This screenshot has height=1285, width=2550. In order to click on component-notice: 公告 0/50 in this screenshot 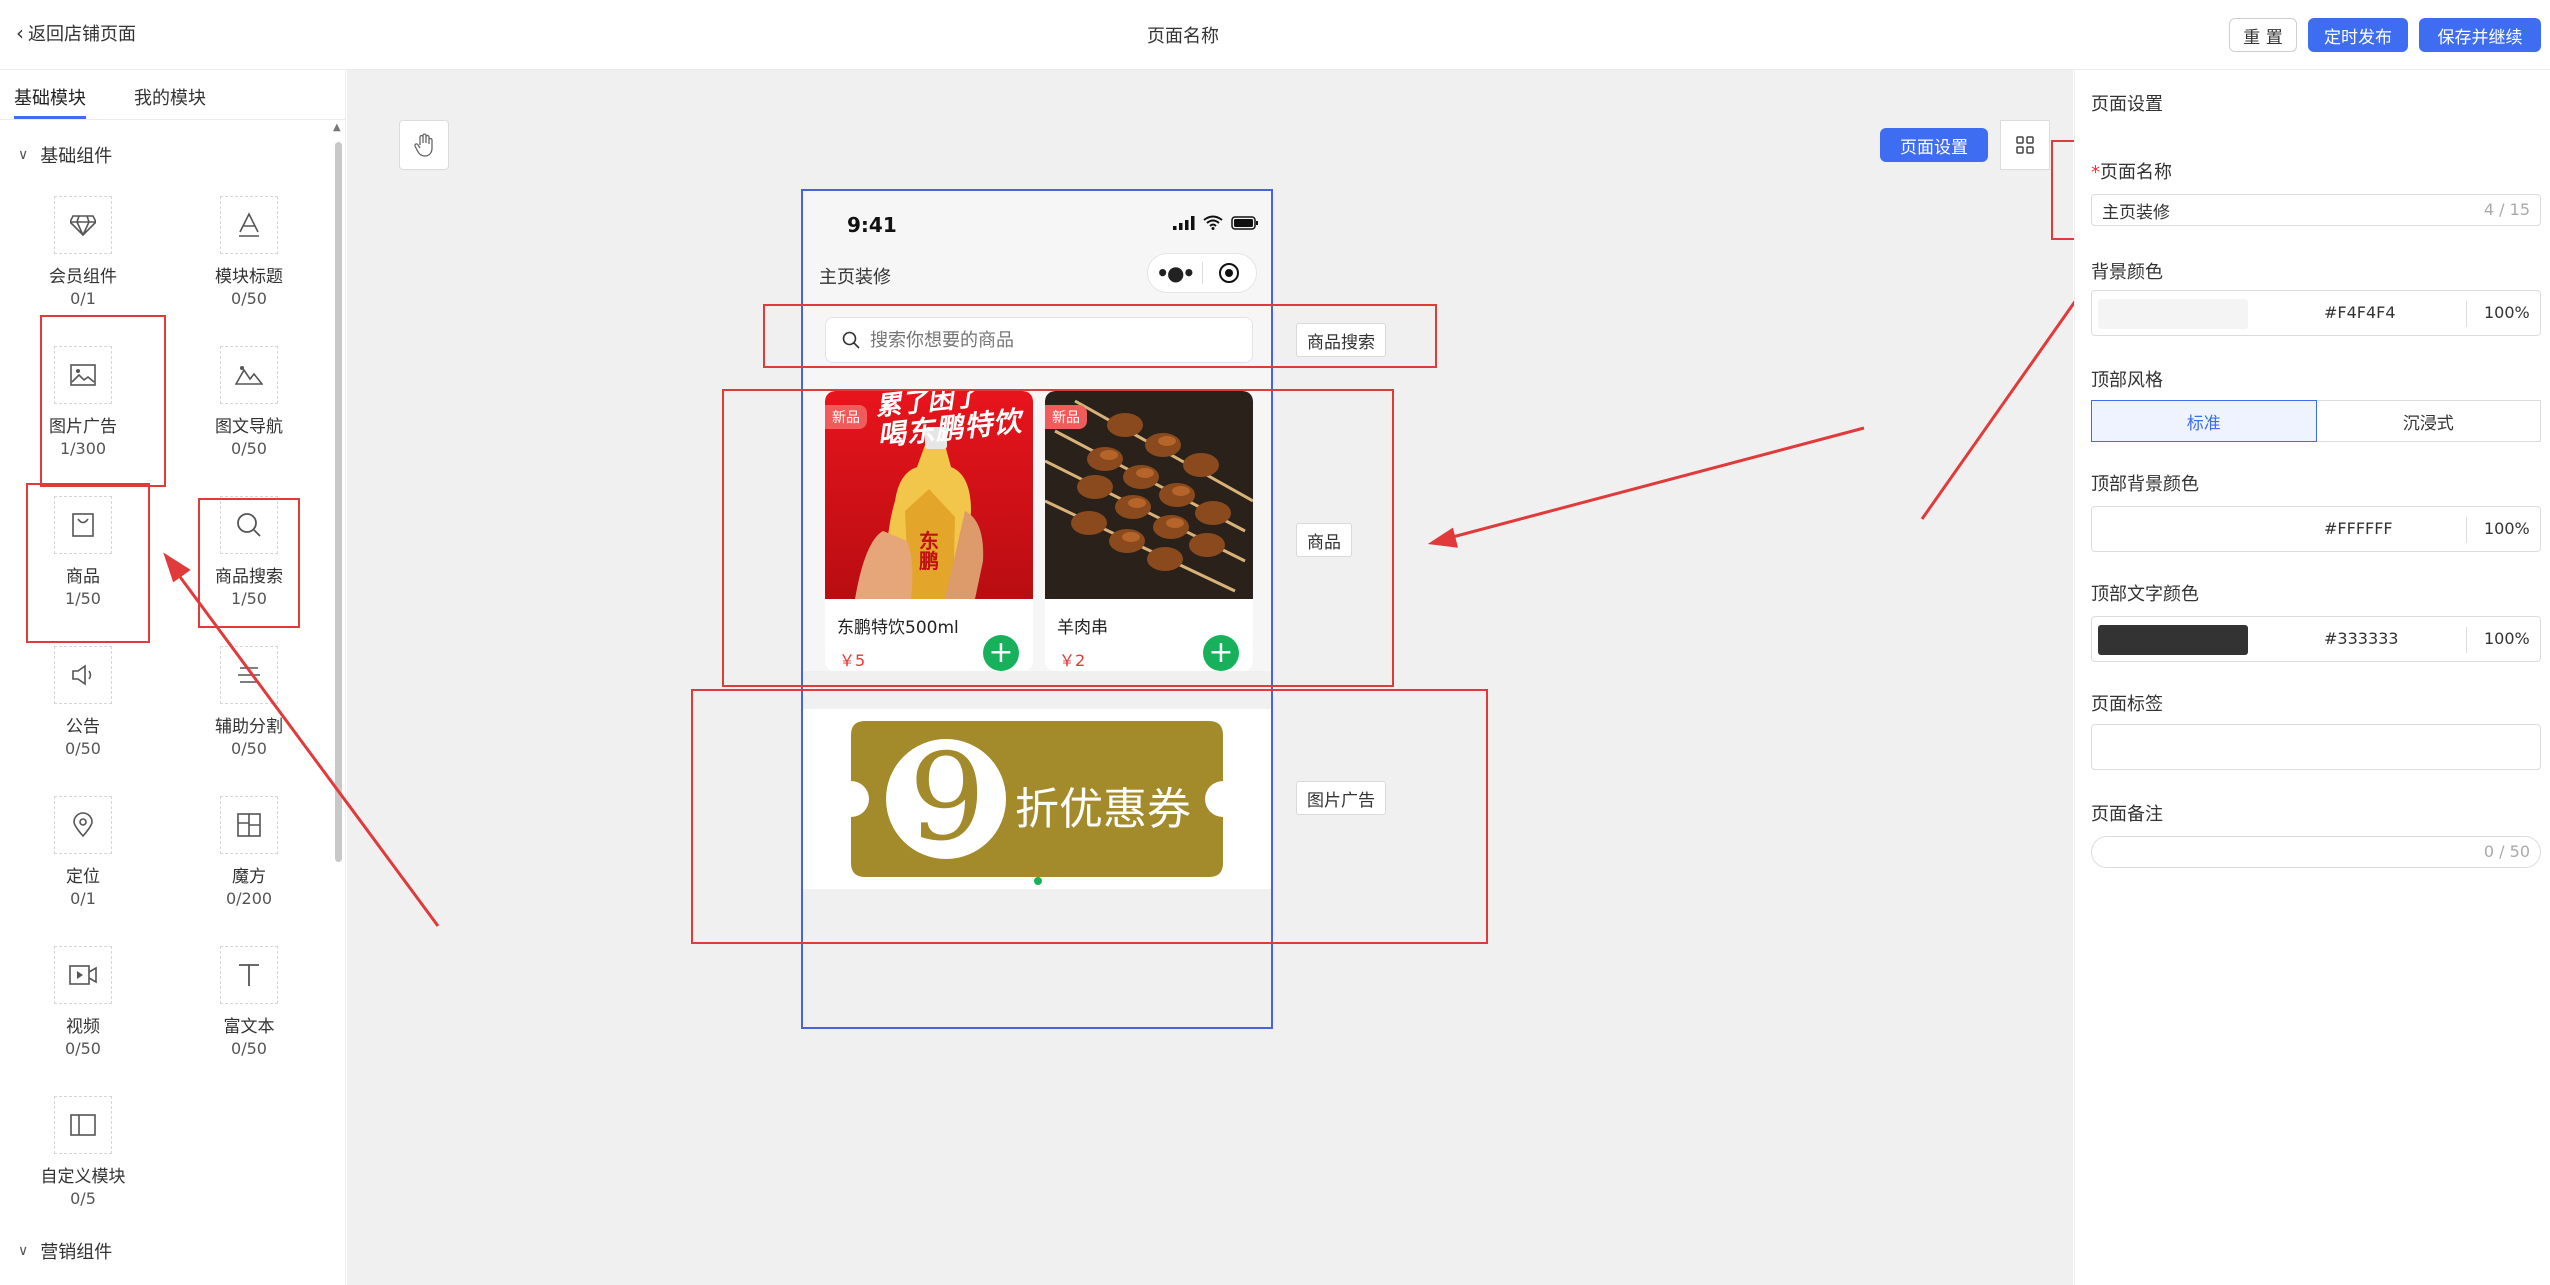, I will do `click(83, 703)`.